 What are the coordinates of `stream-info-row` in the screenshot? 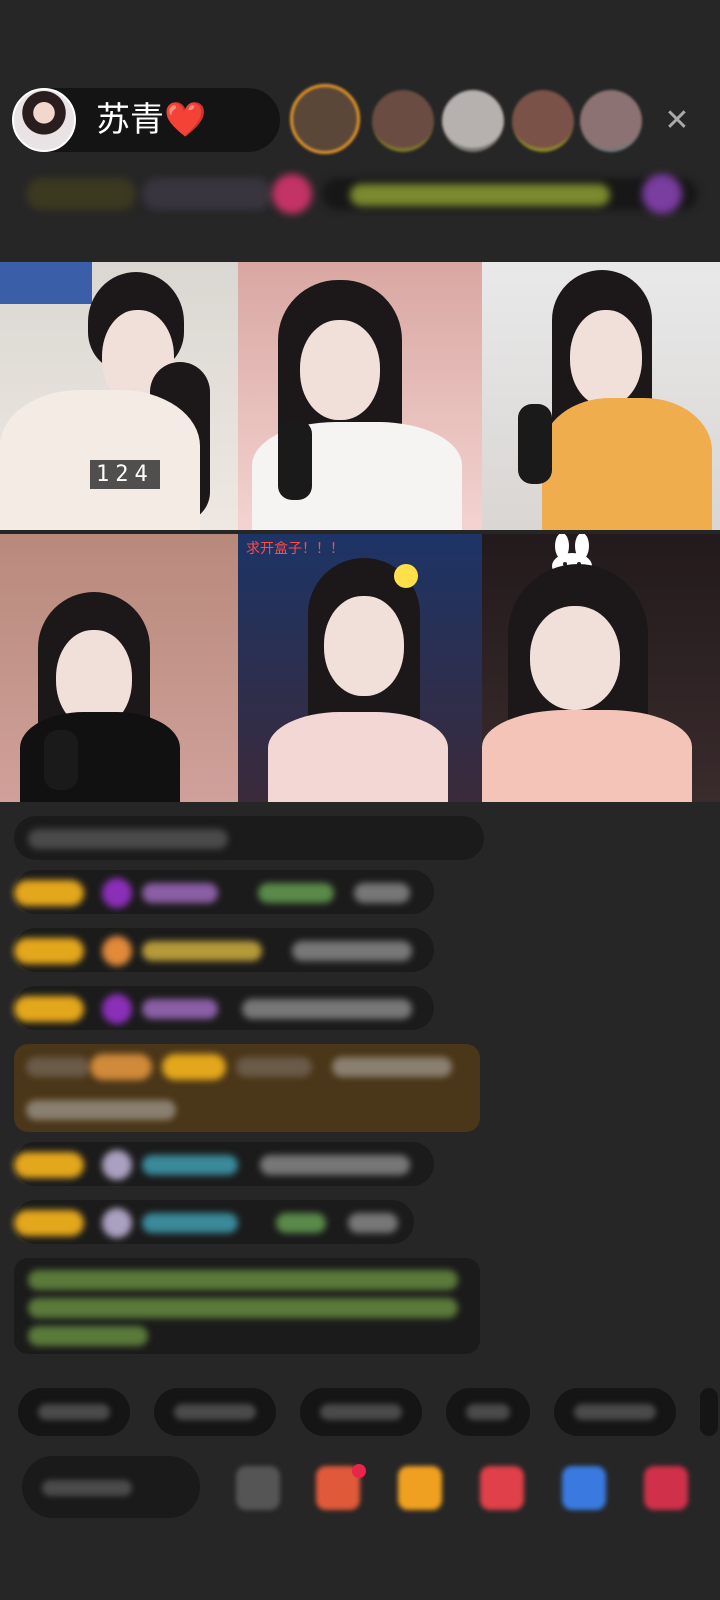 It's located at (360, 195).